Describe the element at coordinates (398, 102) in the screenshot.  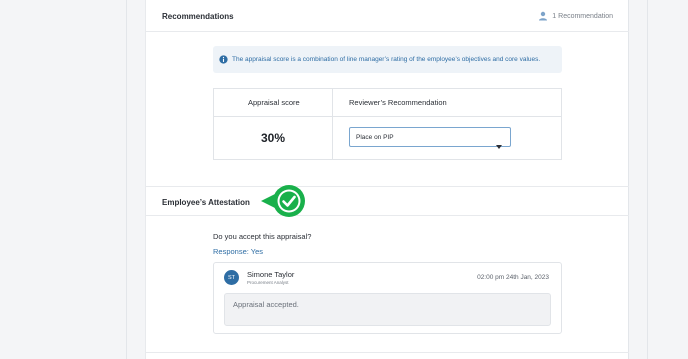
I see `reviewer-recommendation-header: Reviewer’s Recommendation` at that location.